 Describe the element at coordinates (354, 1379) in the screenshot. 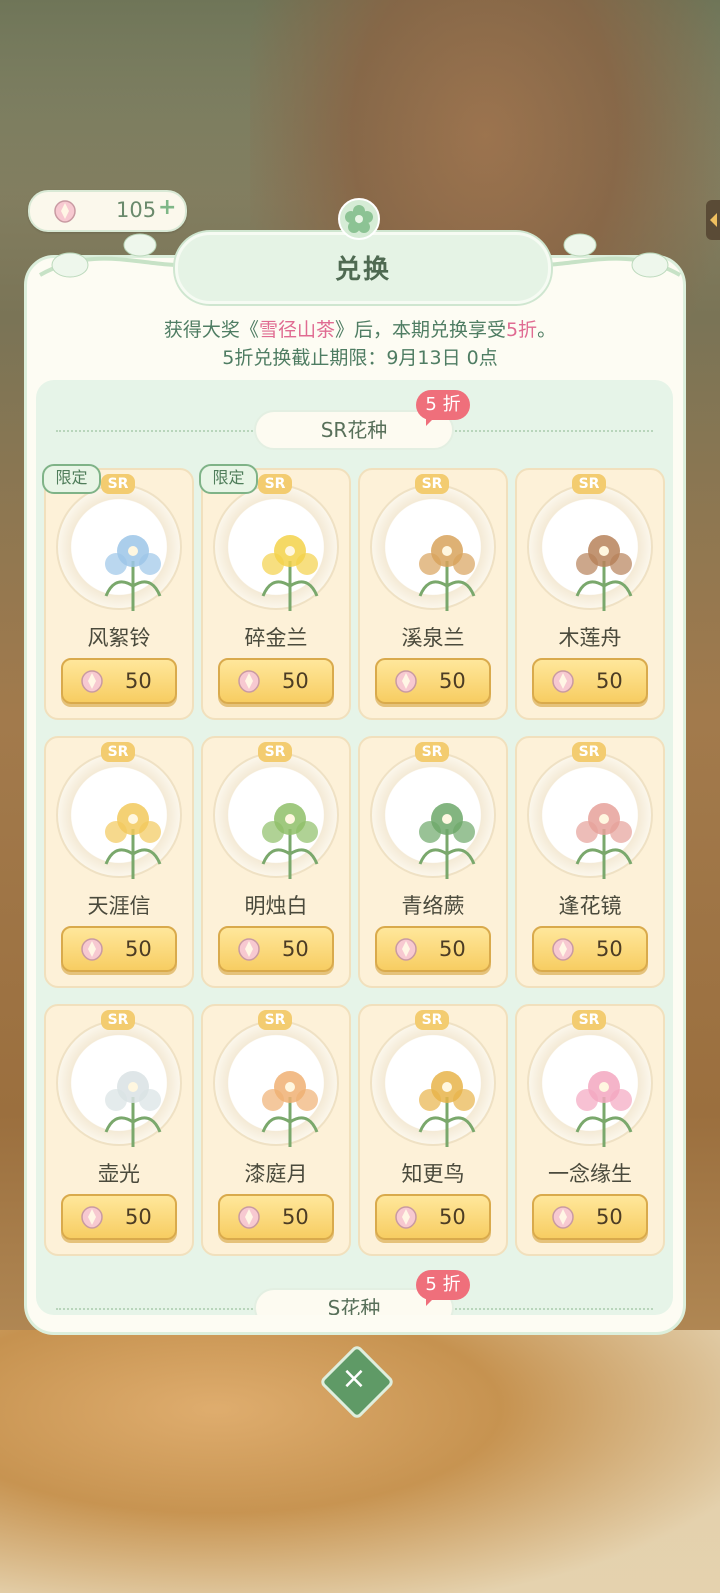

I see `close-icon: ×` at that location.